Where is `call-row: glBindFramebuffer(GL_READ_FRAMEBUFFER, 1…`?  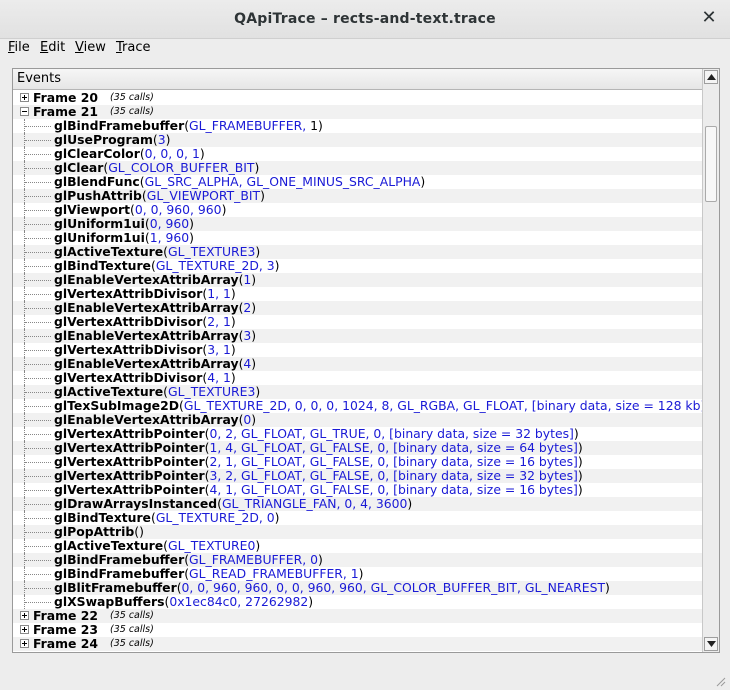
call-row: glBindFramebuffer(GL_READ_FRAMEBUFFER, 1… is located at coordinates (358, 574).